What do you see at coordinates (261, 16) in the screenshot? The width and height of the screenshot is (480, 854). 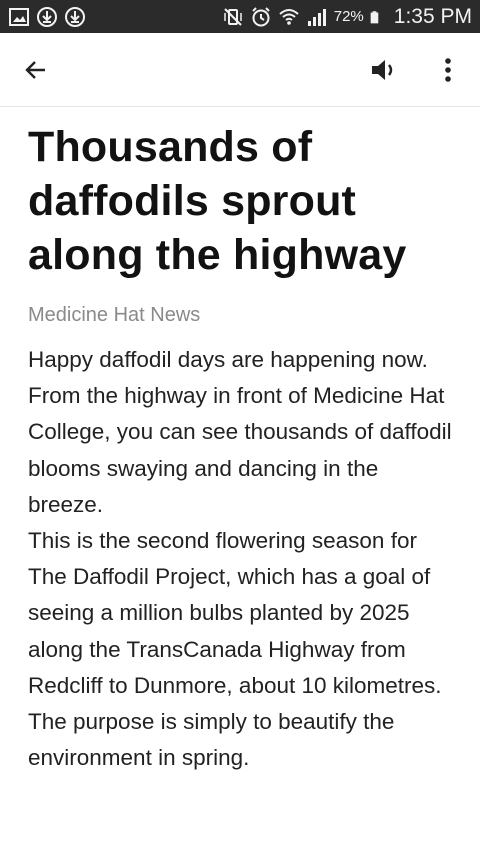 I see `alarm-icon` at bounding box center [261, 16].